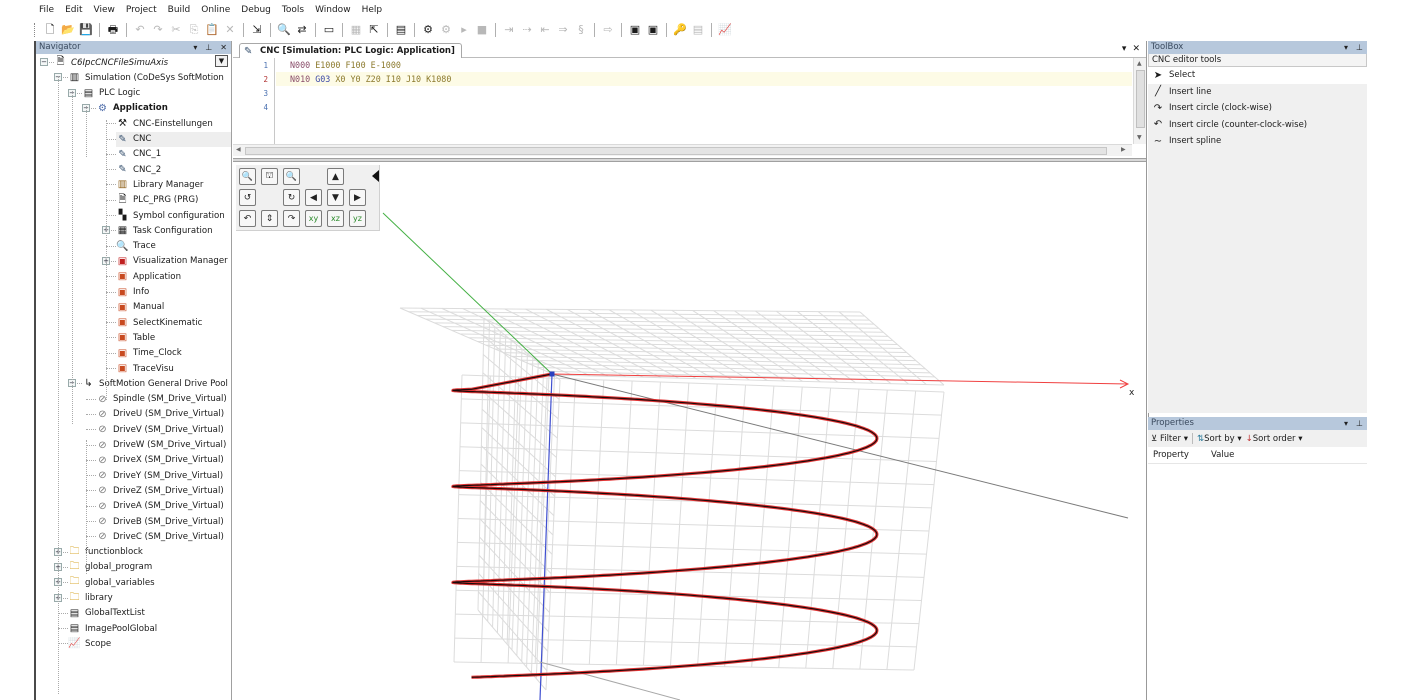  I want to click on toolbox-group-header: CNC editor tools, so click(1257, 60).